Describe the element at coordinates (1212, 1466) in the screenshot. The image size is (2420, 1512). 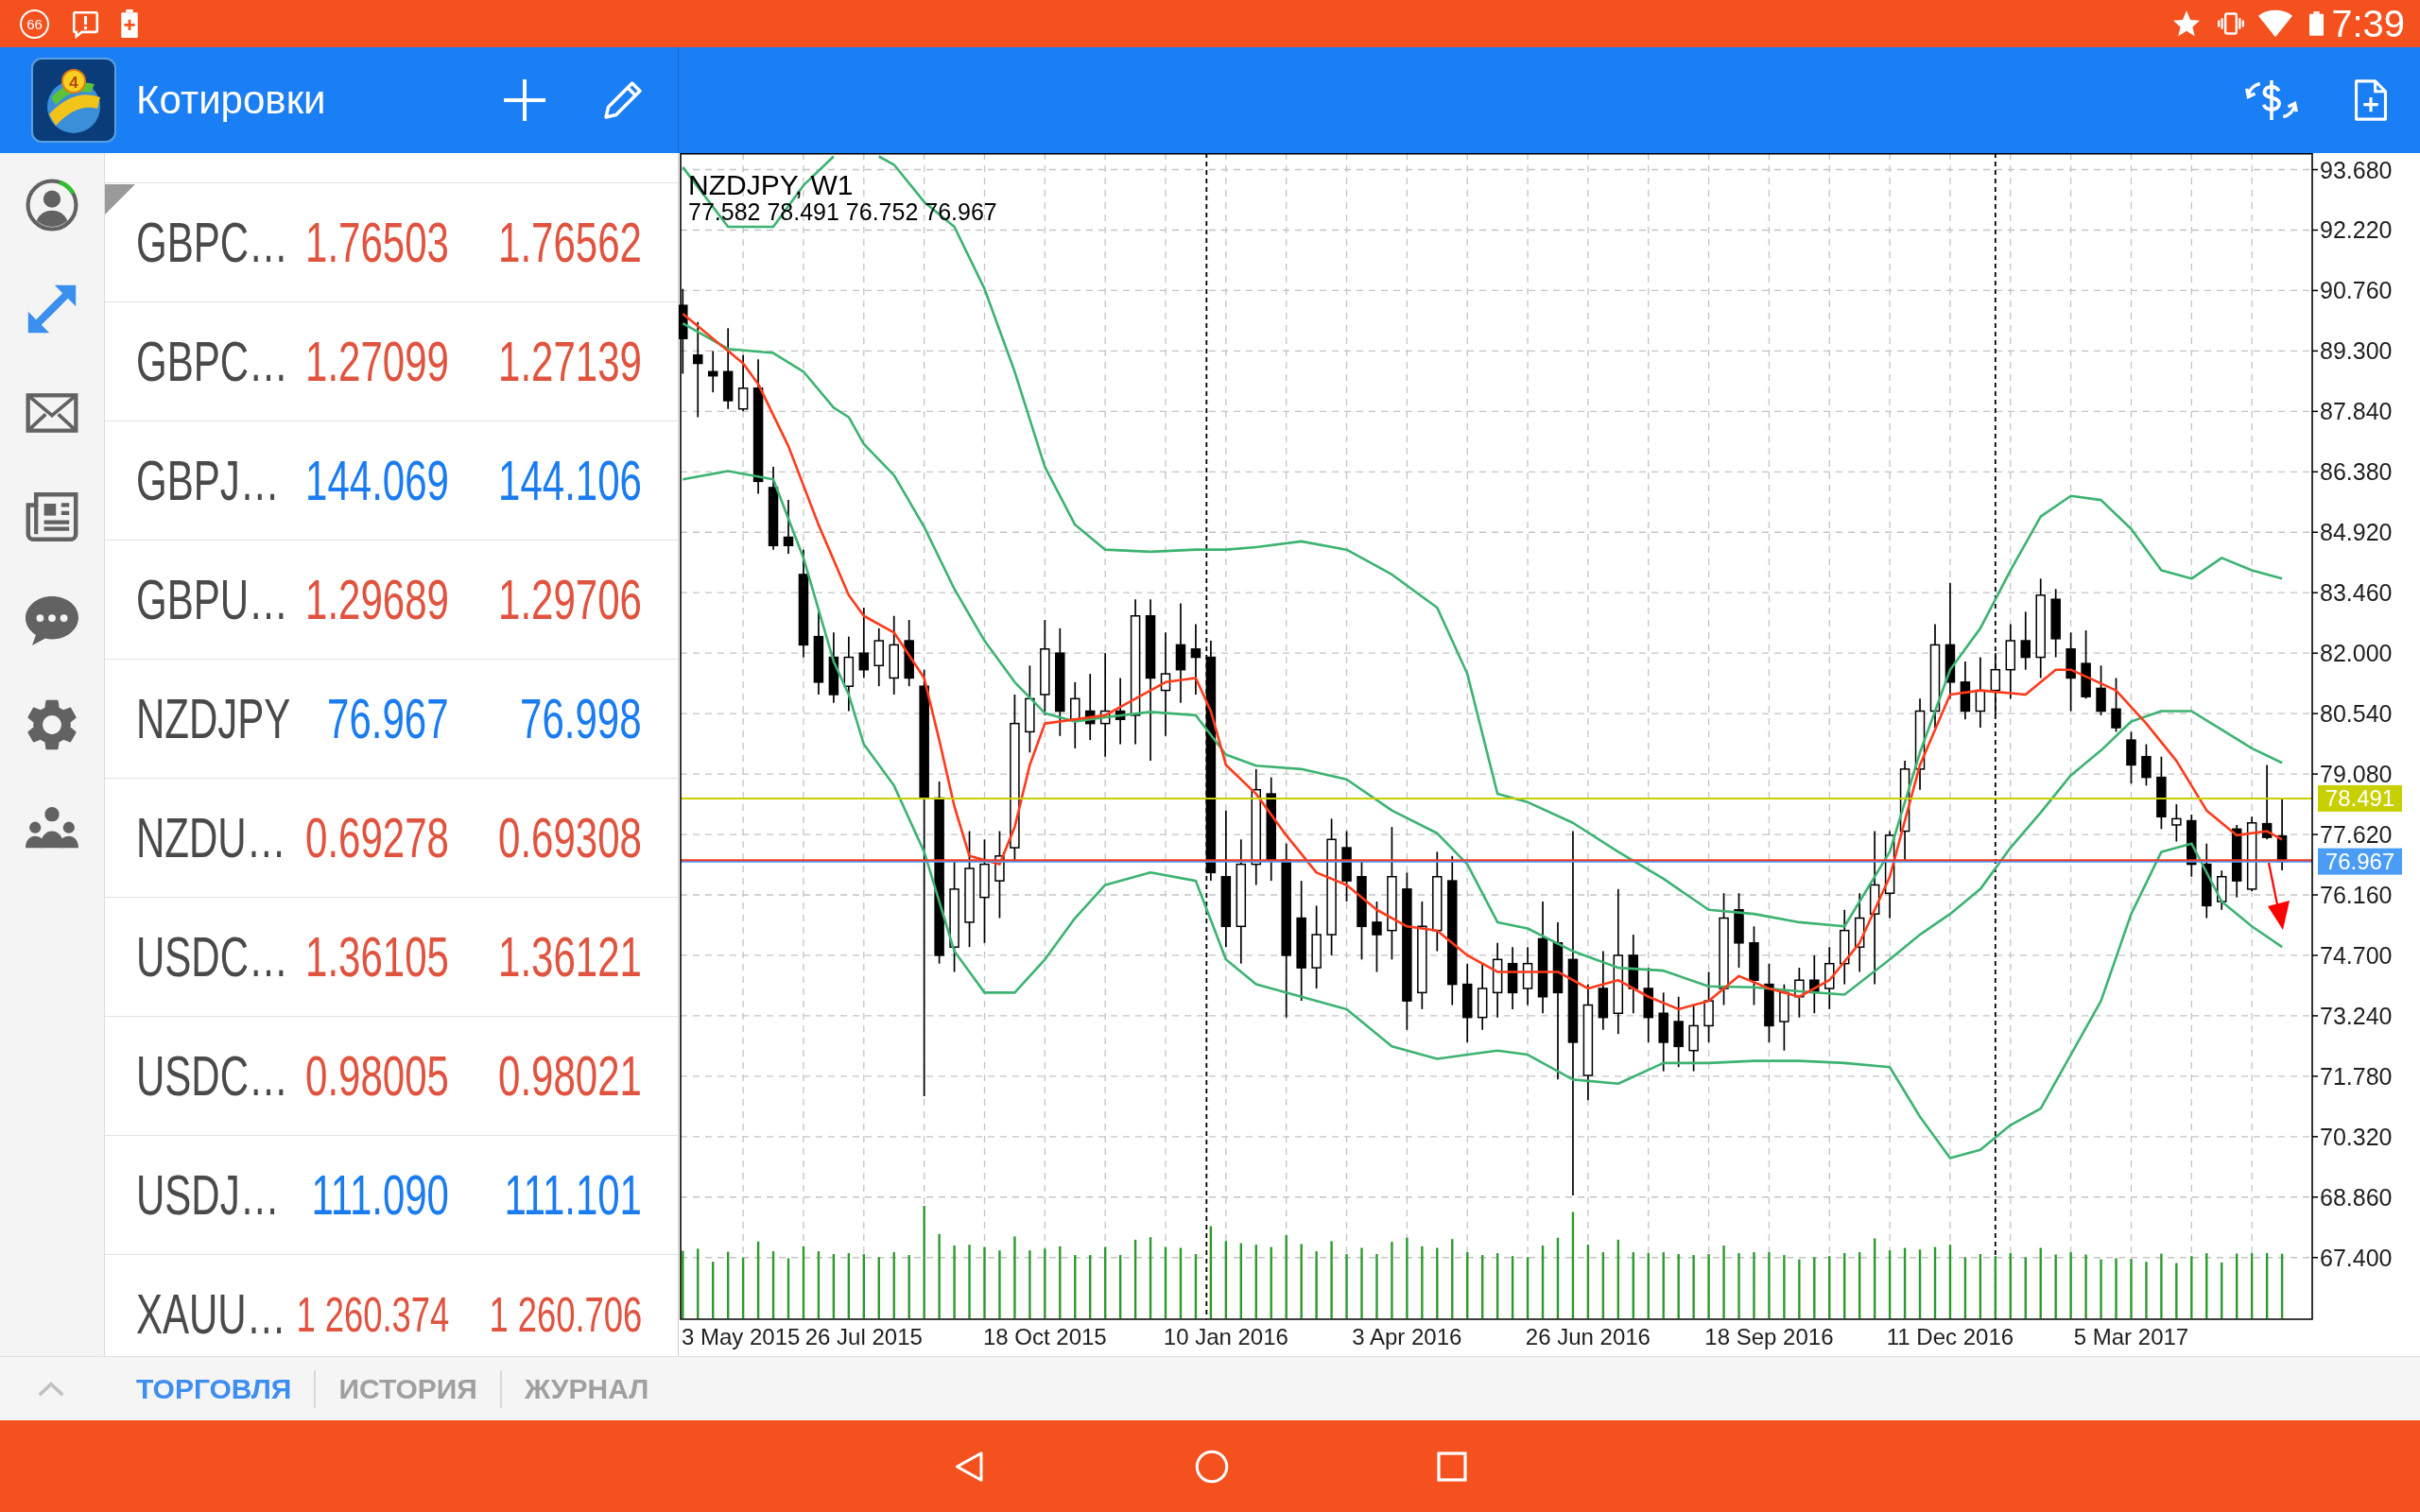
I see `home-icon` at that location.